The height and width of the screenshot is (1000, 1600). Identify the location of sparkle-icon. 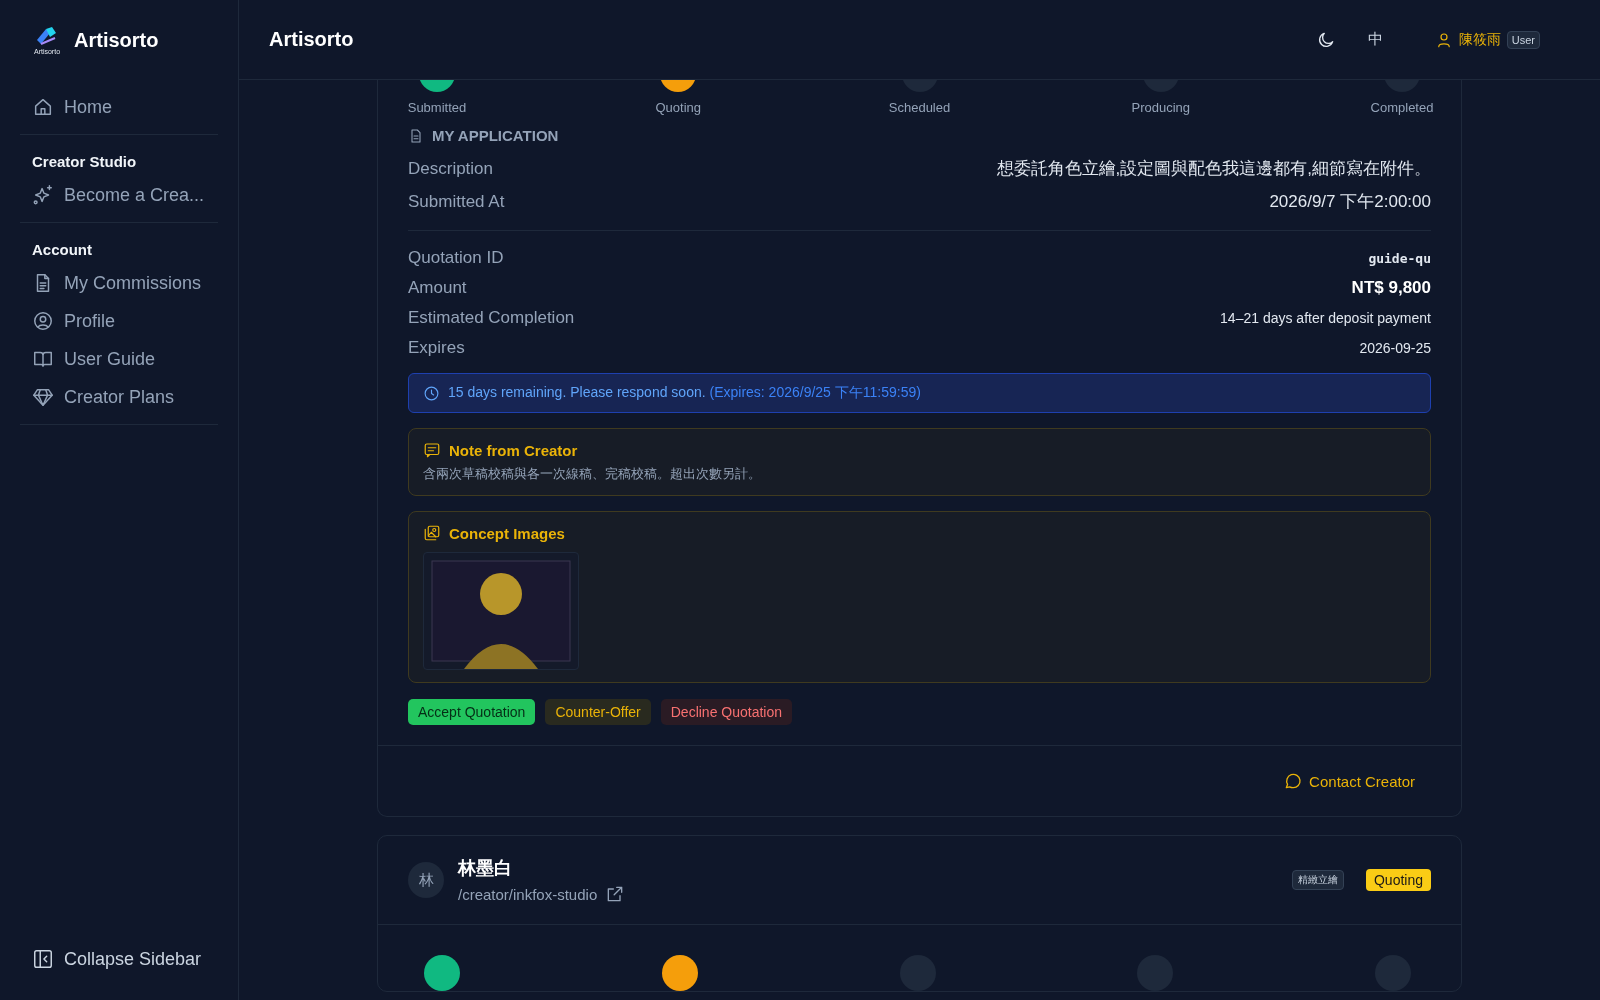
(43, 195).